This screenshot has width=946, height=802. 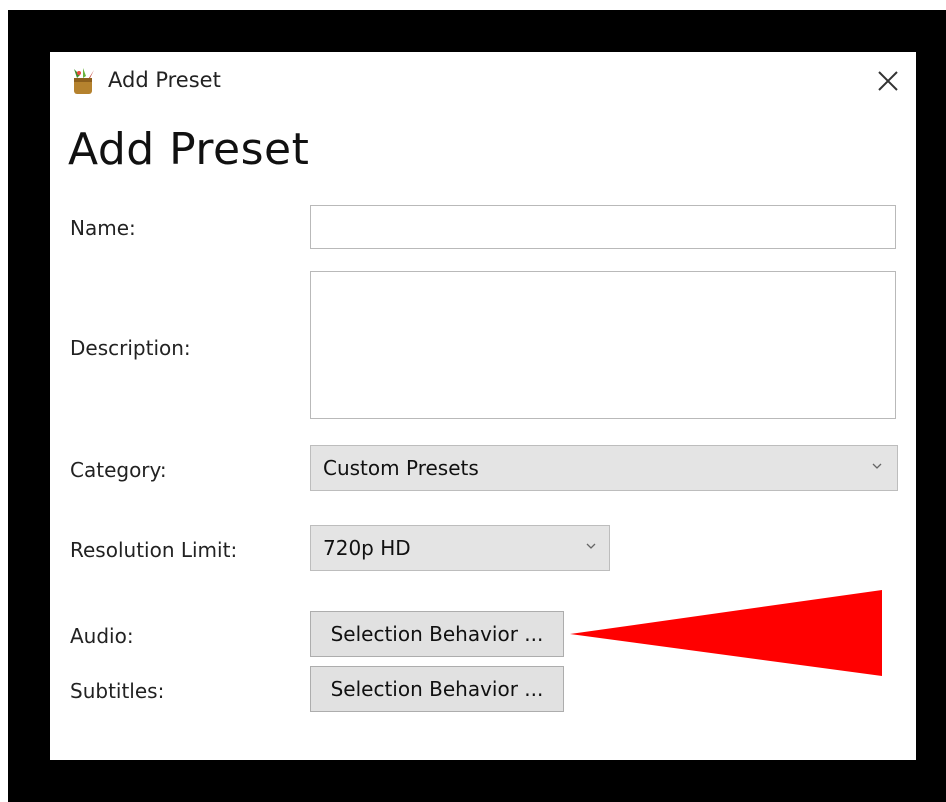 What do you see at coordinates (603, 227) in the screenshot?
I see `name-input` at bounding box center [603, 227].